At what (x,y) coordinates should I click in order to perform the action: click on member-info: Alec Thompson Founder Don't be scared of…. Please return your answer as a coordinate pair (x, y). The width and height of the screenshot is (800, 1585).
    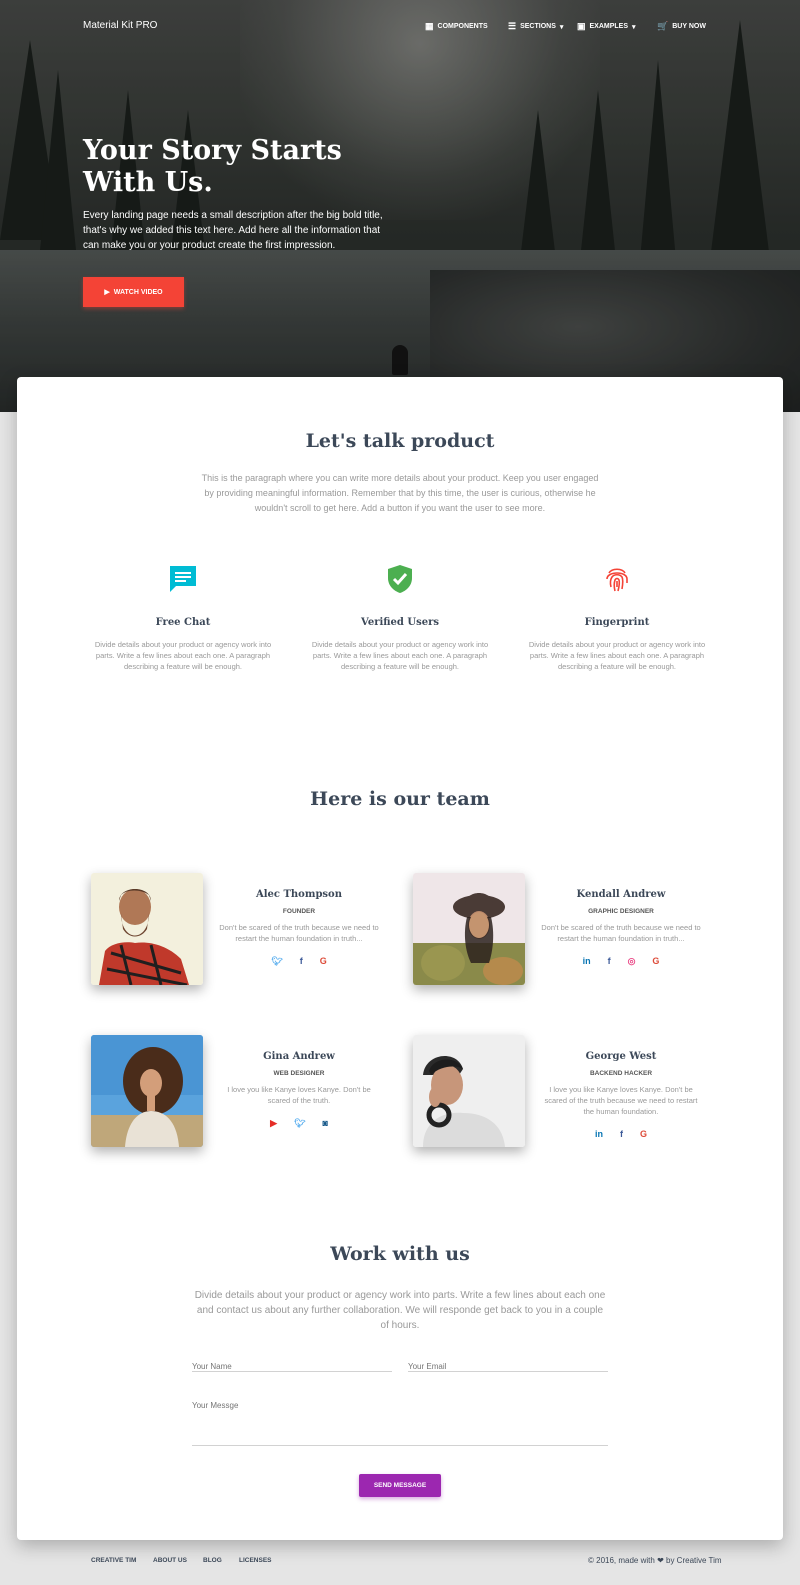
    Looking at the image, I should click on (299, 928).